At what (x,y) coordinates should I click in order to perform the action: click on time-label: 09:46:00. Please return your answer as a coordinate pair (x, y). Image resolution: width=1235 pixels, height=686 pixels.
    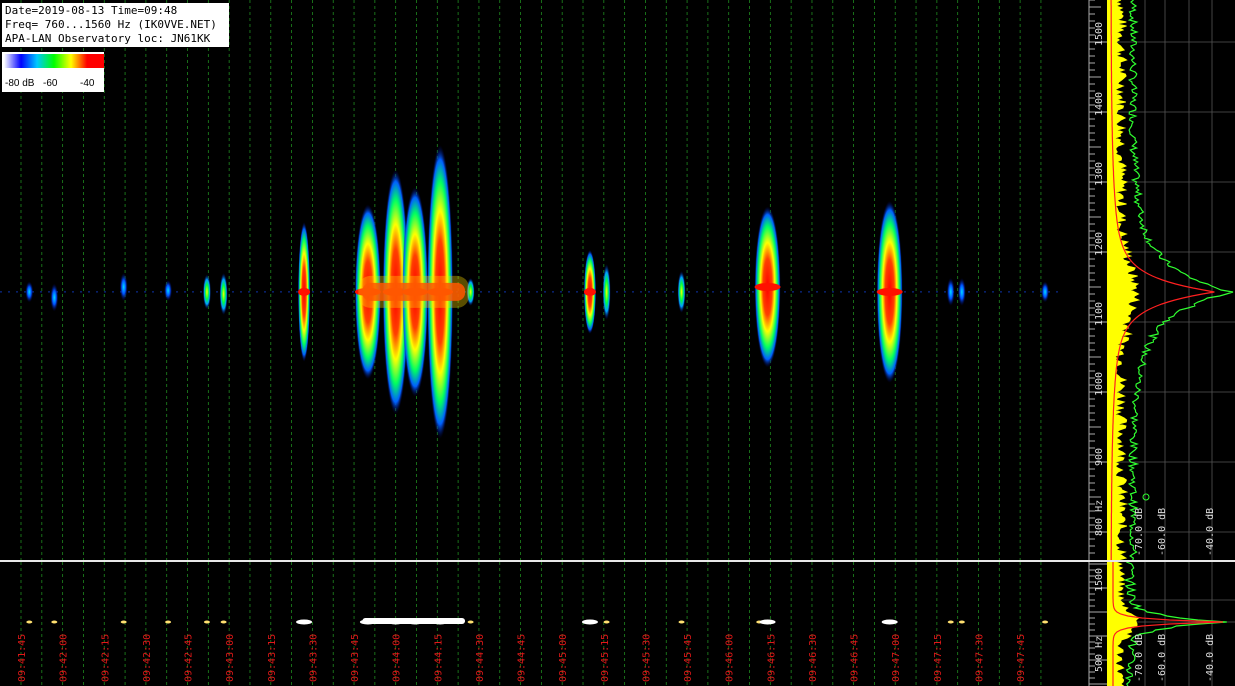
    Looking at the image, I should click on (730, 658).